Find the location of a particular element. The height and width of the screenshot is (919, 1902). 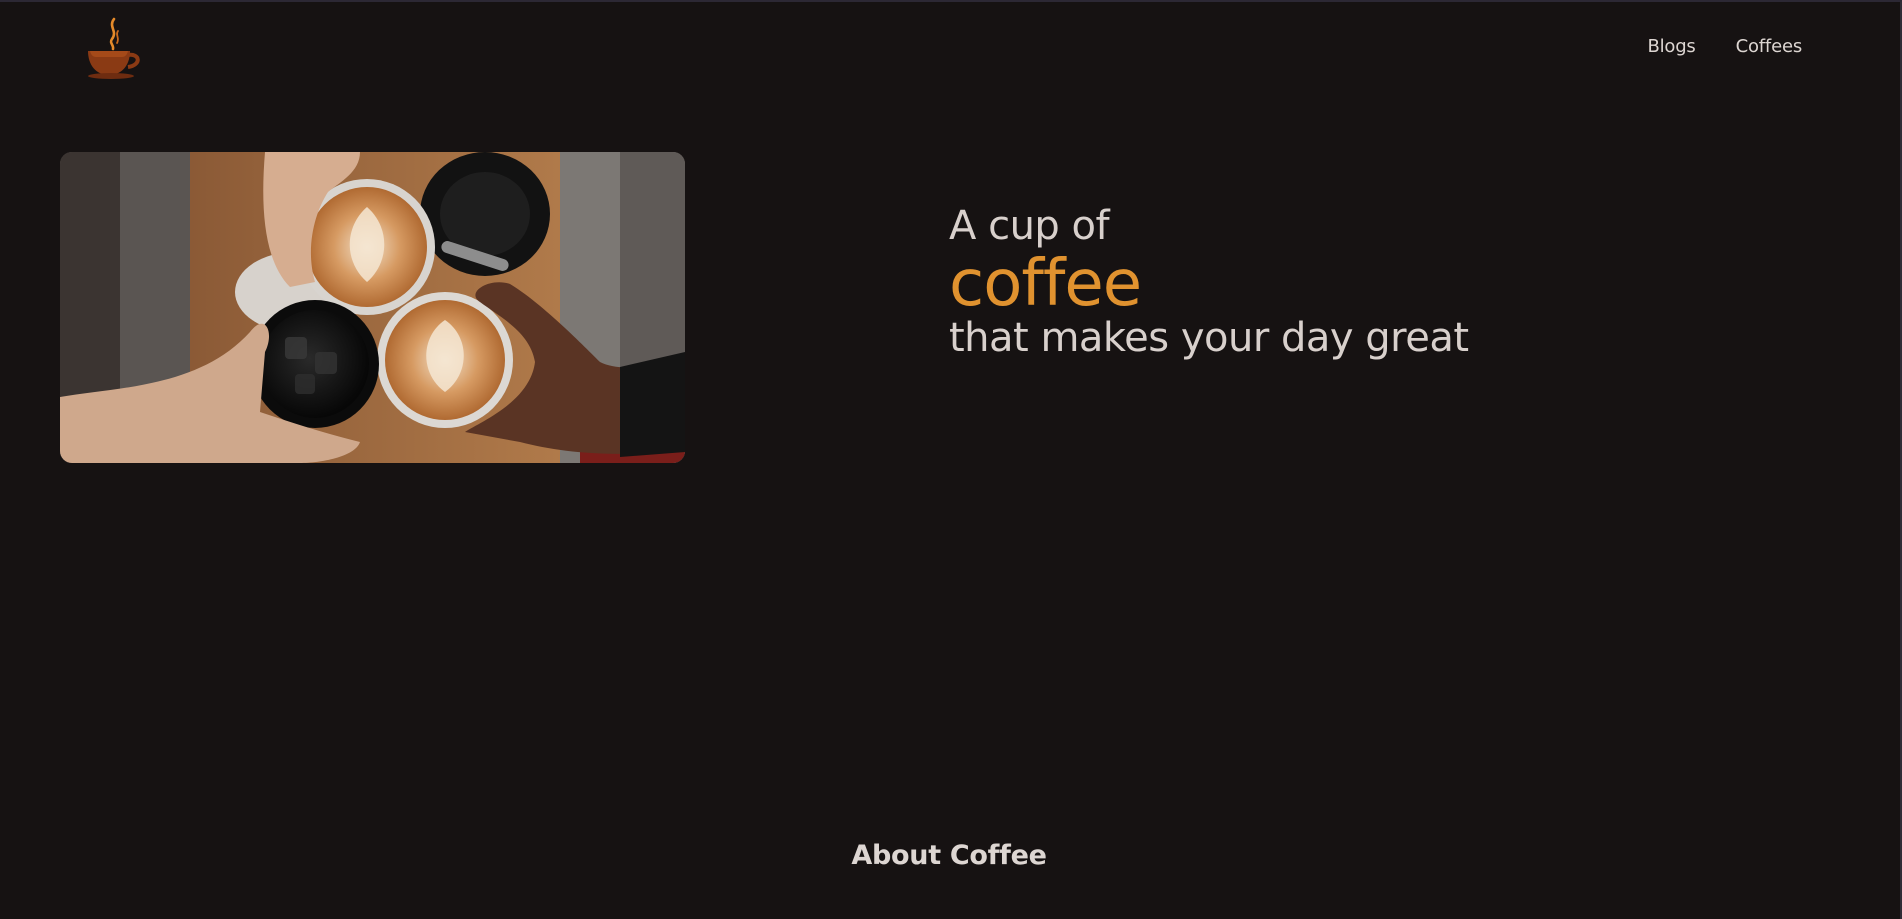

nav-link-coffees: Coffees is located at coordinates (1769, 46).